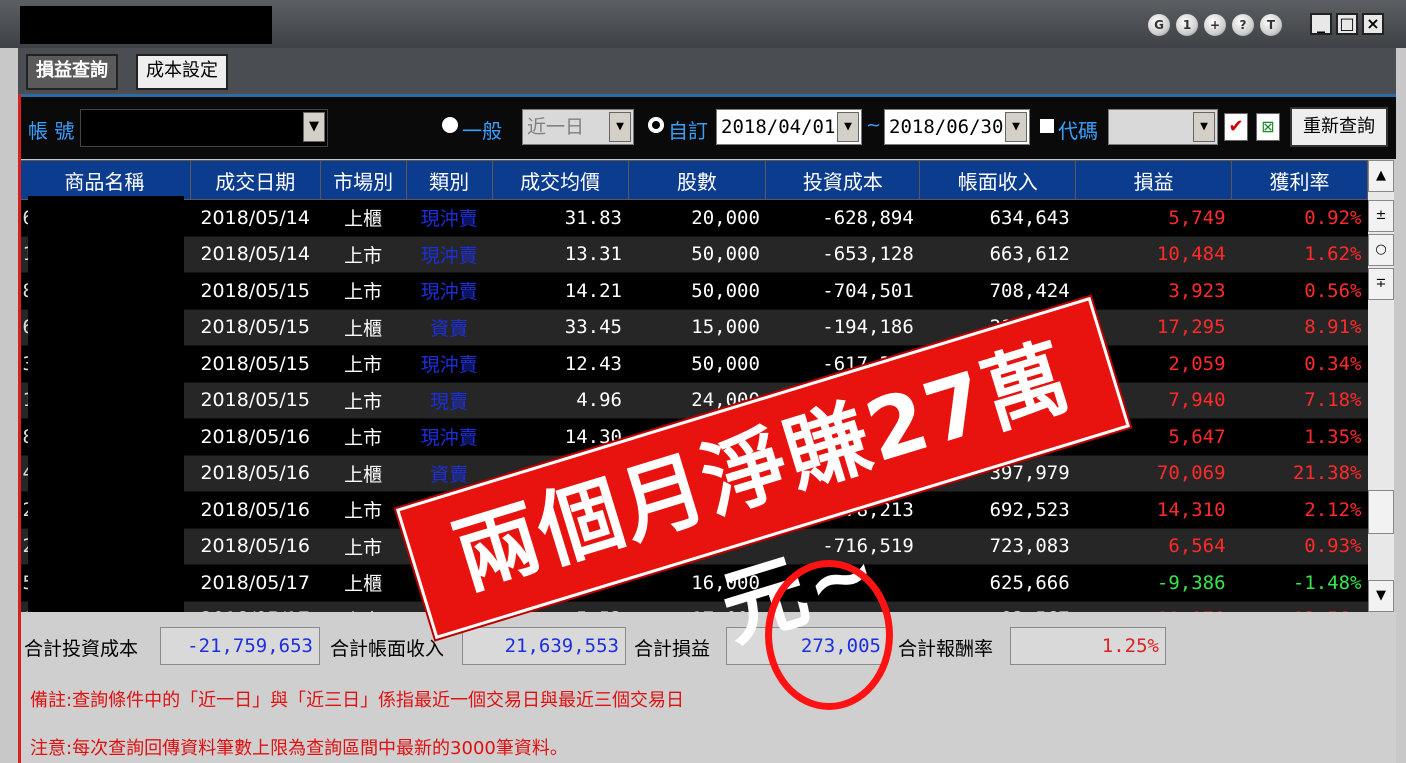 The height and width of the screenshot is (763, 1406). What do you see at coordinates (1153, 218) in the screenshot?
I see `cell-pl: 5,749` at bounding box center [1153, 218].